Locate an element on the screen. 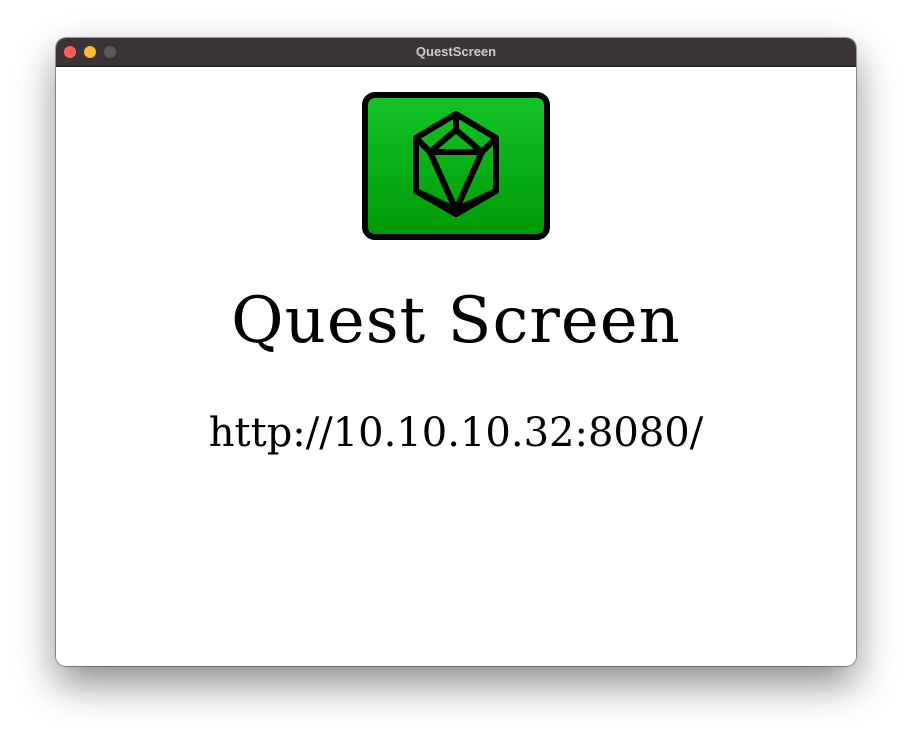 The width and height of the screenshot is (912, 740). title-bar: QuestScreen is located at coordinates (456, 52).